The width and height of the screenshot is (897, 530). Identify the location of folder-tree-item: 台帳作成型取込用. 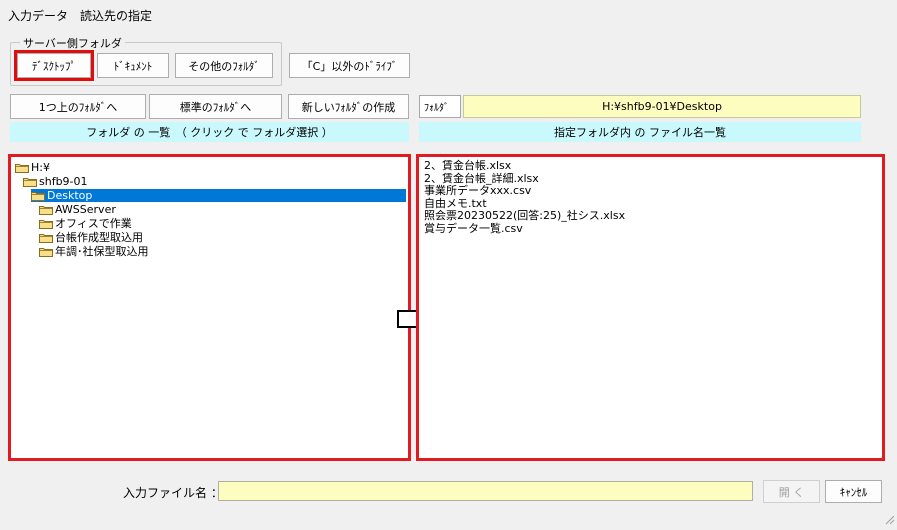
(91, 237).